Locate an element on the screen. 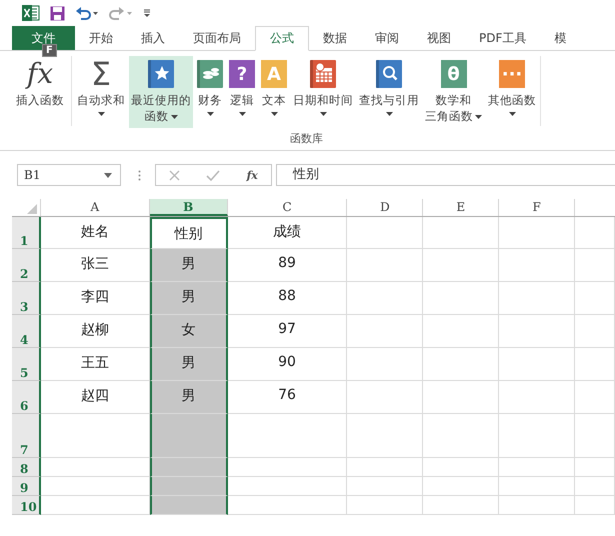 The height and width of the screenshot is (536, 615). ribbon-tab: 页面布局 is located at coordinates (217, 38).